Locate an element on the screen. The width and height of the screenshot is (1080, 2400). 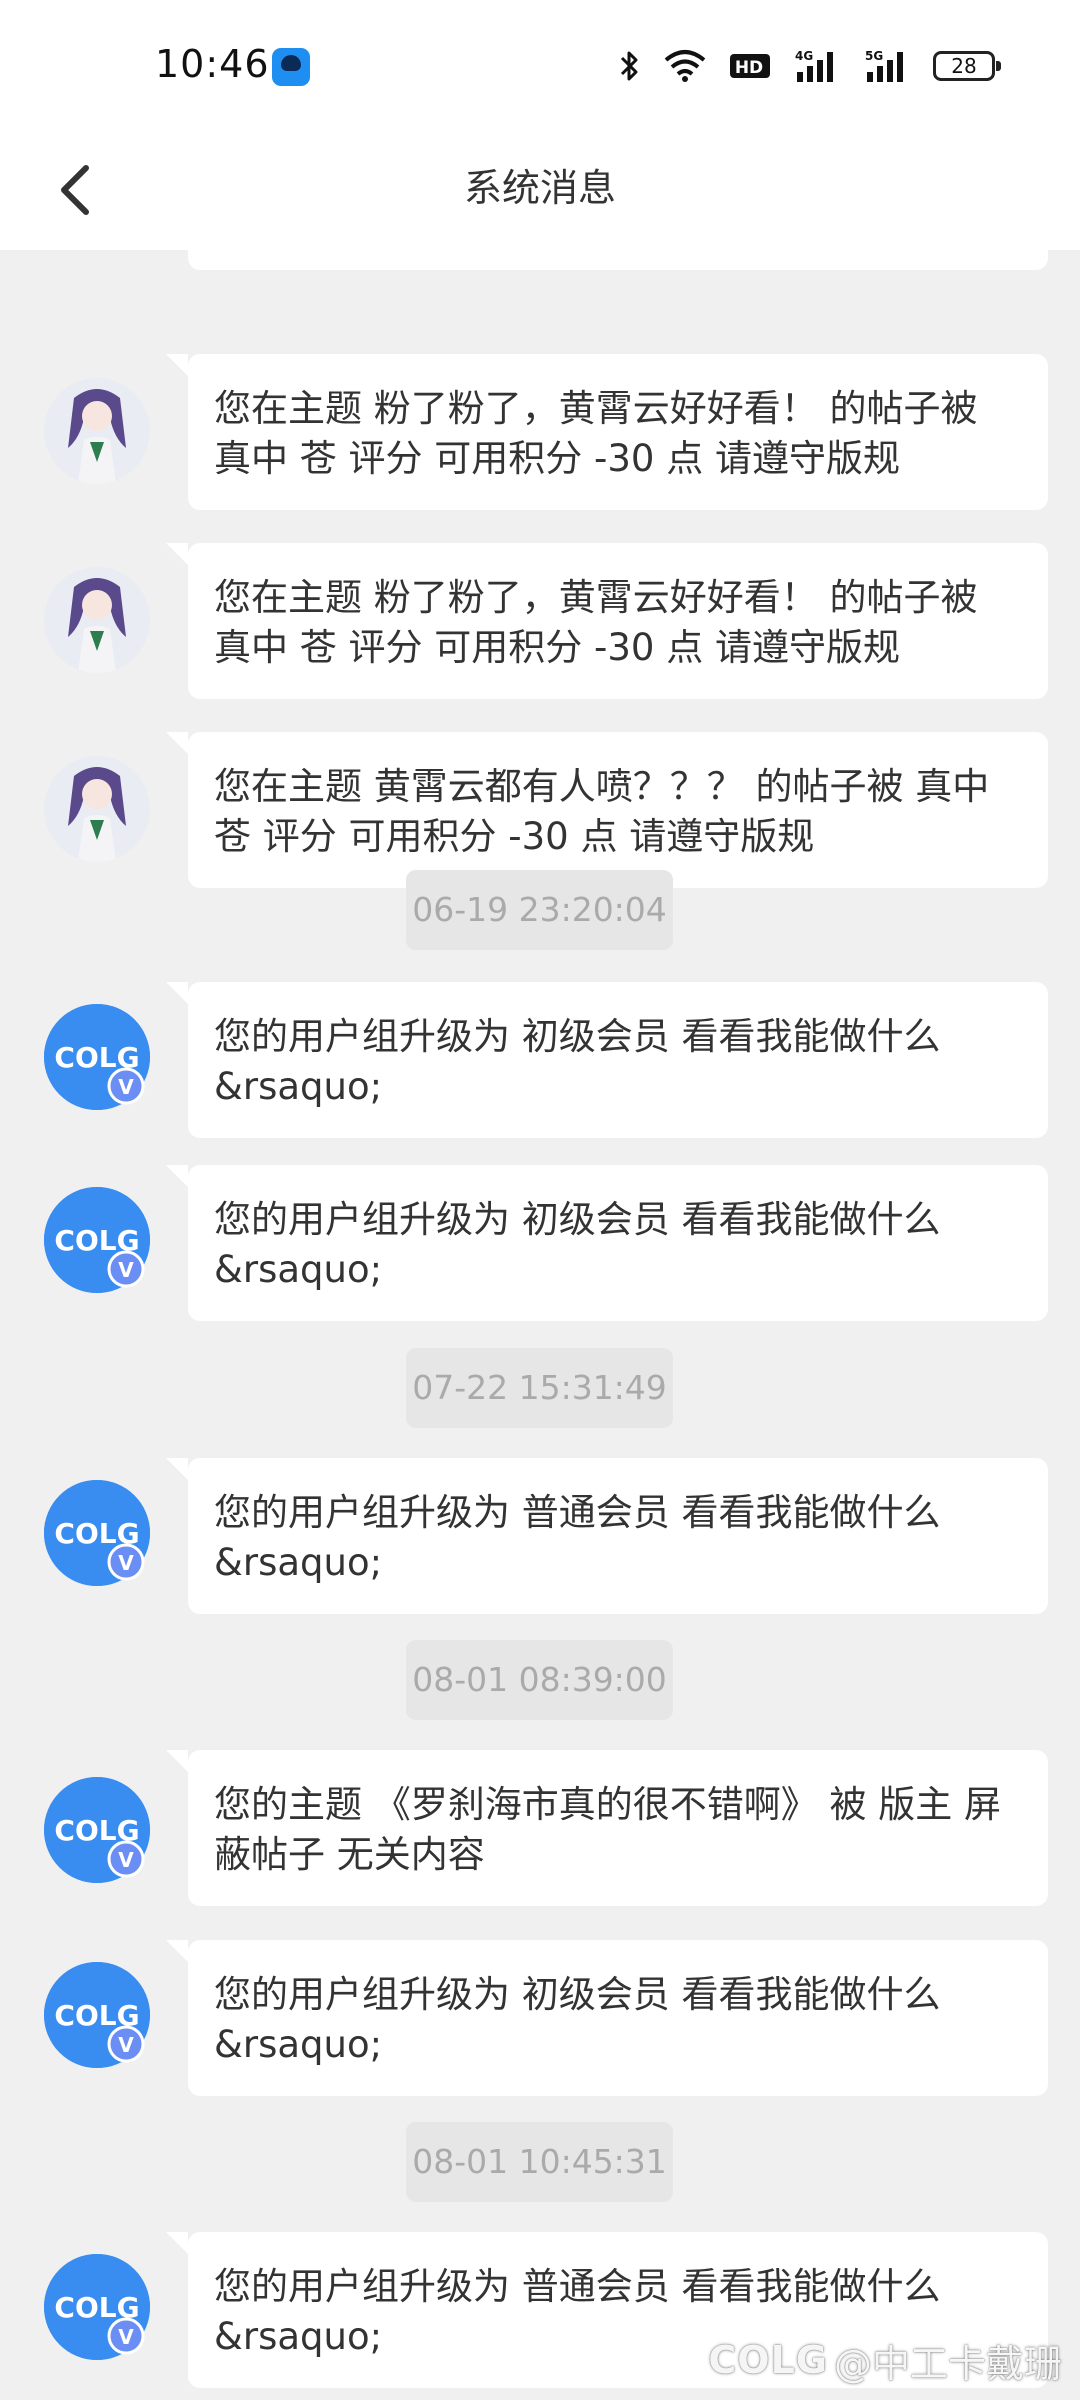
message-bubble: 您的主题 《罗刹海市真的很不错啊》 被 版主 屏蔽帖子 无关内容 is located at coordinates (607, 1828).